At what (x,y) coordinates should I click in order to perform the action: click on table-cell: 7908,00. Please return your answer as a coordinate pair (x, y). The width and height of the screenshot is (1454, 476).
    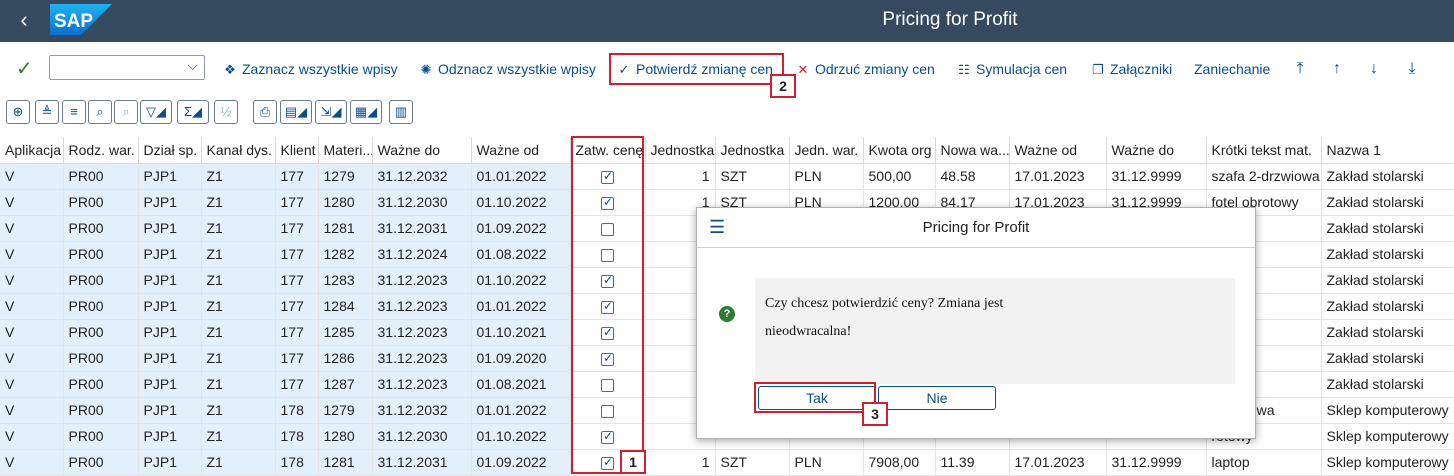
    Looking at the image, I should click on (899, 462).